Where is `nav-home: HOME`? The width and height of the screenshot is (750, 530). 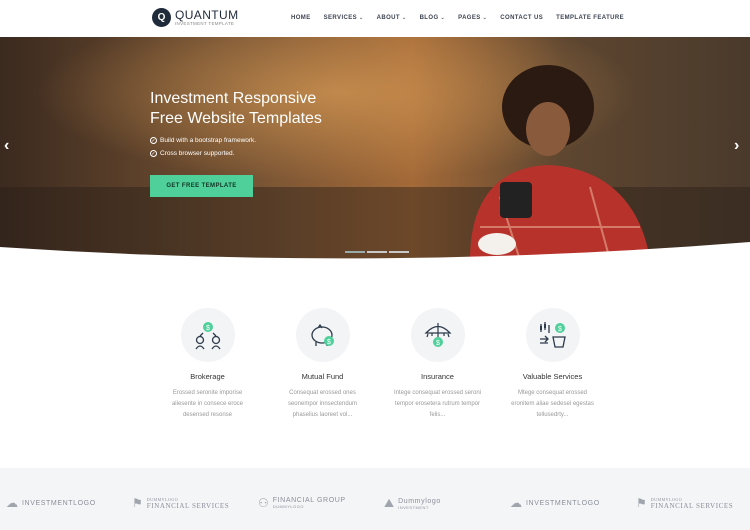
nav-home: HOME is located at coordinates (301, 18).